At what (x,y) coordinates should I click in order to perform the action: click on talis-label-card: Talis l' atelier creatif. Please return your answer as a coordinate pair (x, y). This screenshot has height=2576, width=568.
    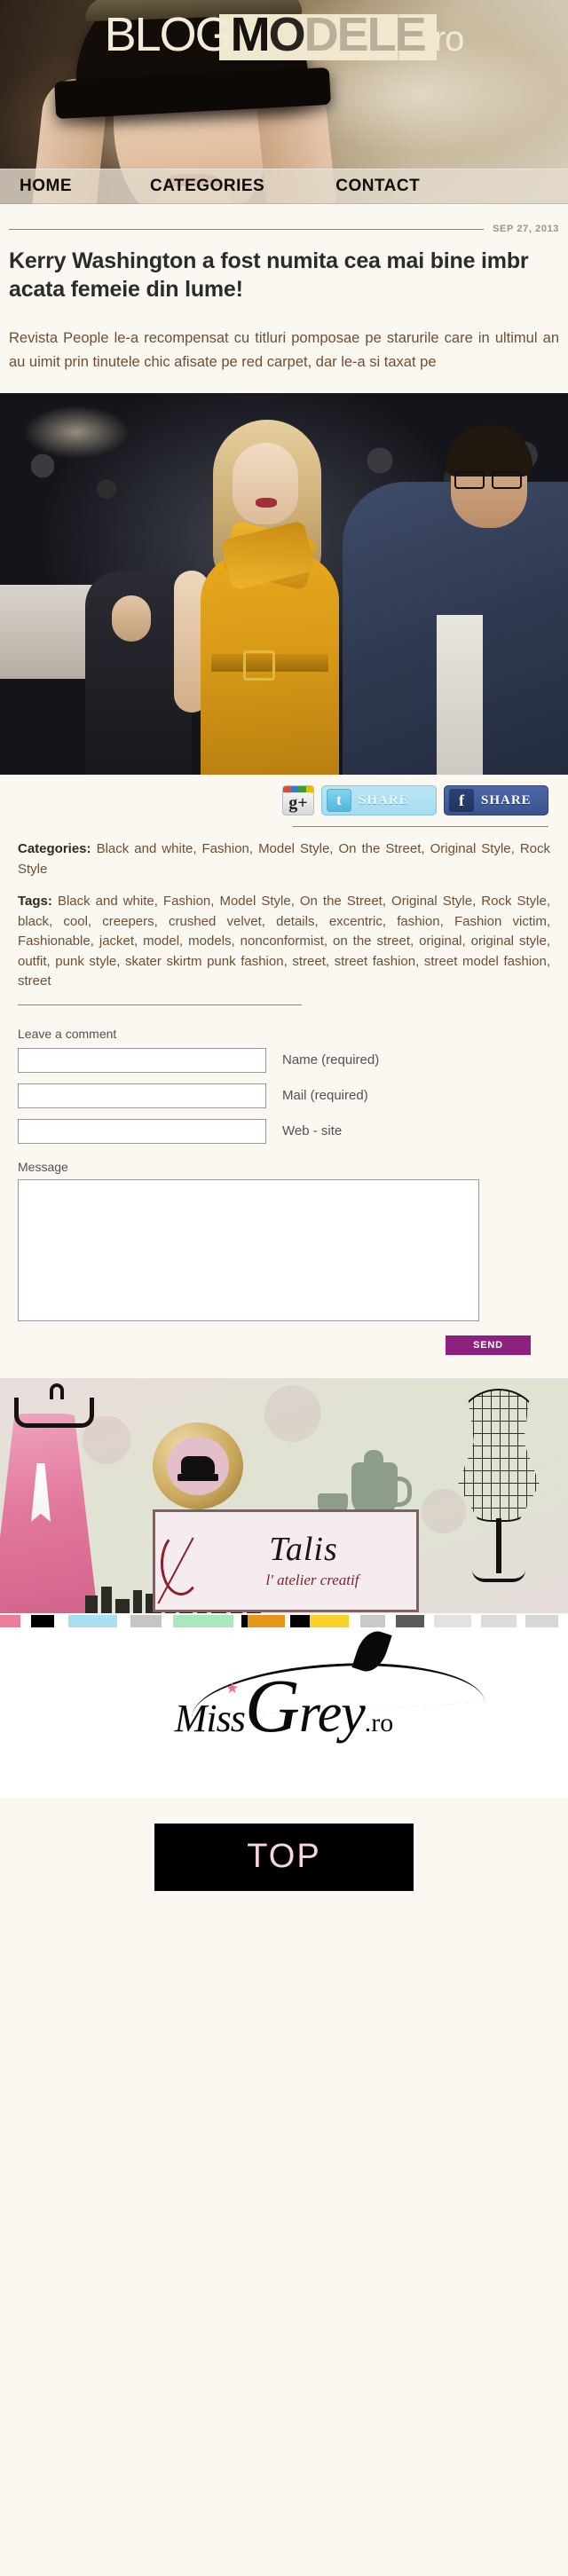
    Looking at the image, I should click on (286, 1560).